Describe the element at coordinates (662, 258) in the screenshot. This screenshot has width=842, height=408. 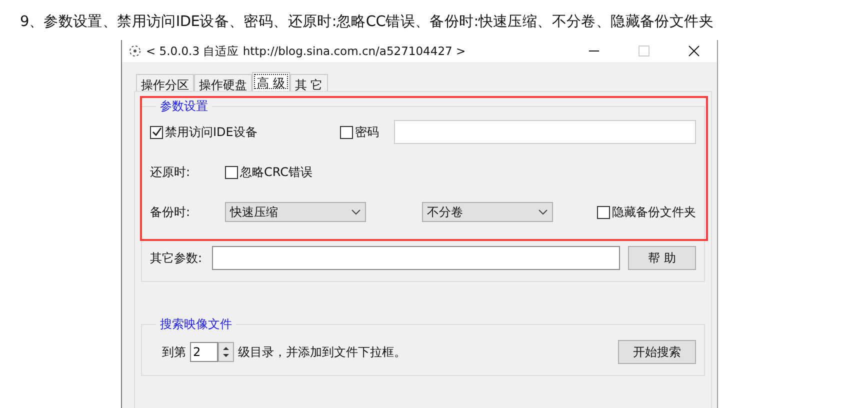
I see `help-button: 帮 助` at that location.